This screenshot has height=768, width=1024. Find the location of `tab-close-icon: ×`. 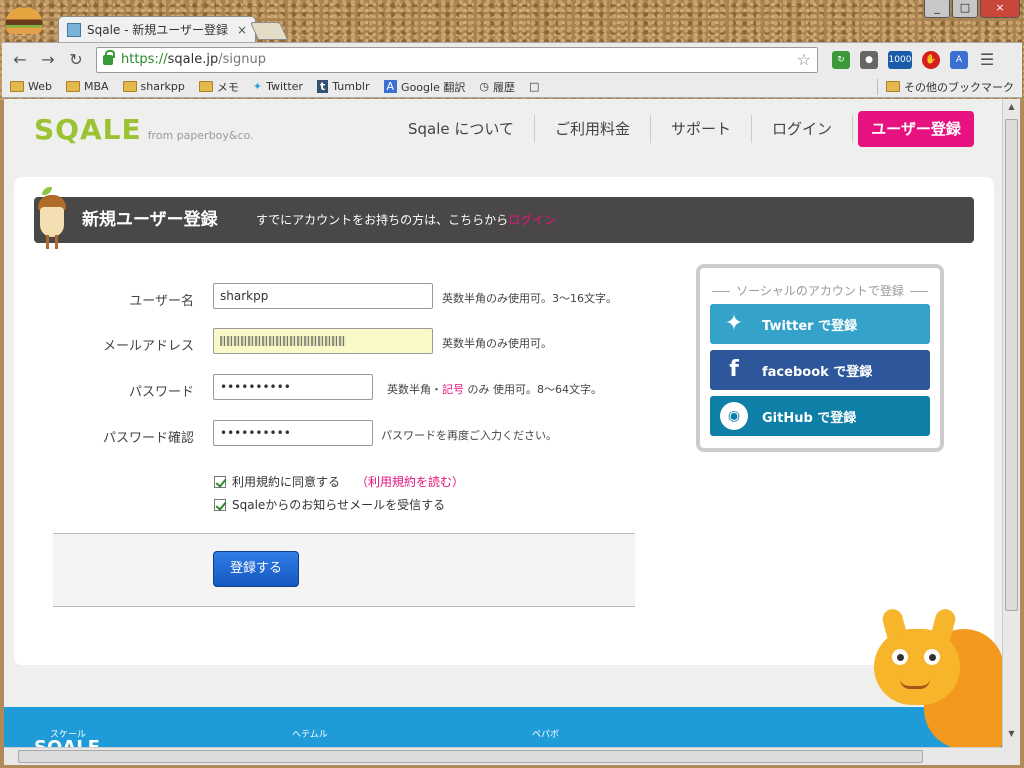

tab-close-icon: × is located at coordinates (242, 30).